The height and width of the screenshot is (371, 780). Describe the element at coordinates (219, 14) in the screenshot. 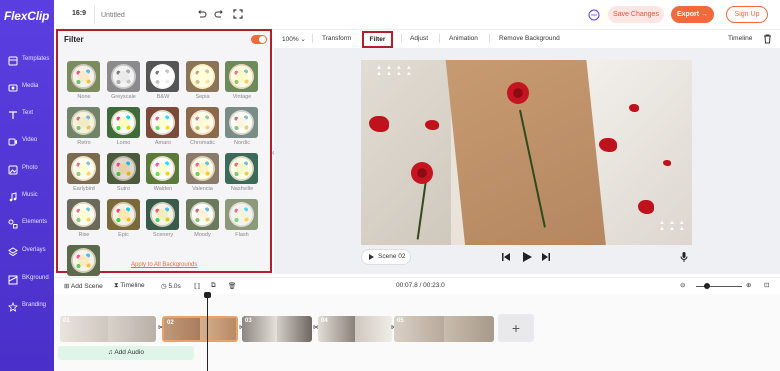

I see `redo-icon` at that location.